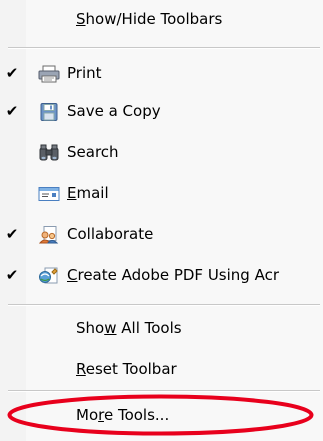 This screenshot has height=441, width=323. Describe the element at coordinates (161, 193) in the screenshot. I see `menu-item-email: Email` at that location.